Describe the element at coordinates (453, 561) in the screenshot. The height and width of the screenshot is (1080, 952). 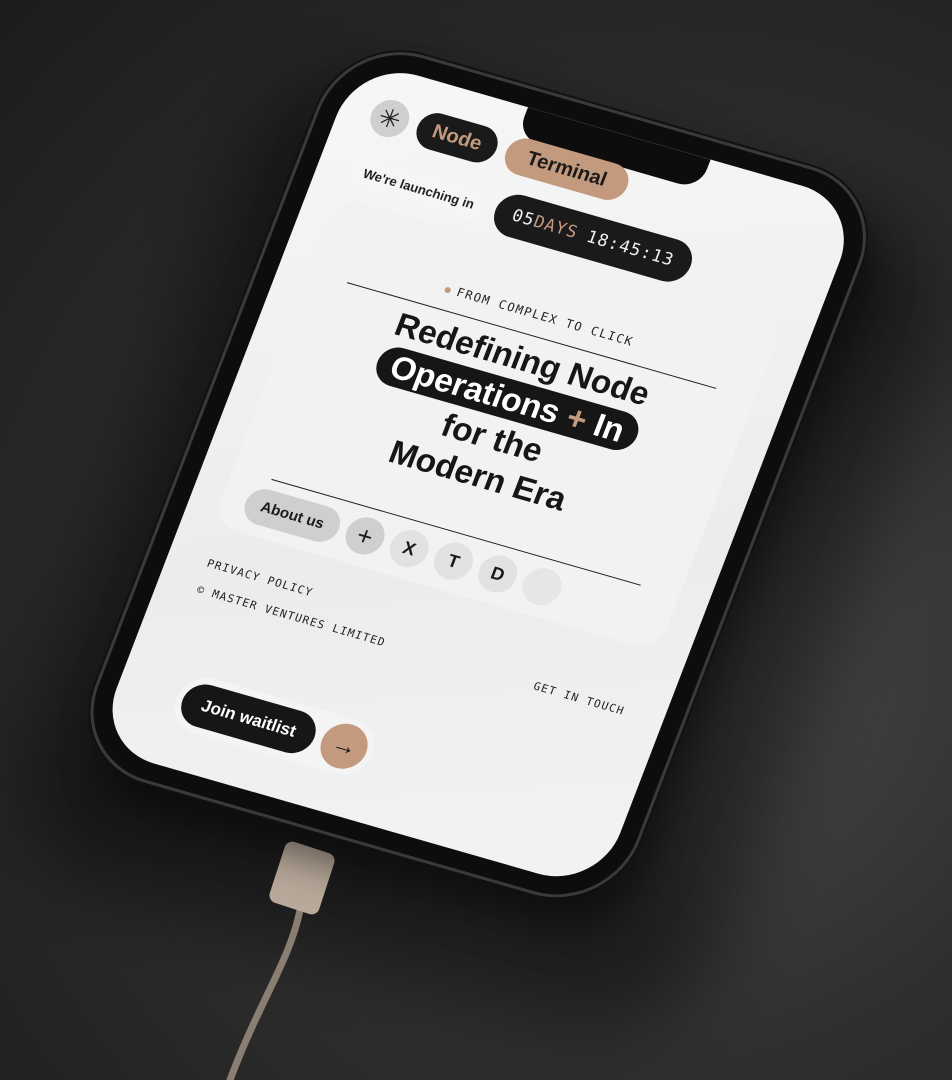
I see `telegram-social-button: T` at that location.